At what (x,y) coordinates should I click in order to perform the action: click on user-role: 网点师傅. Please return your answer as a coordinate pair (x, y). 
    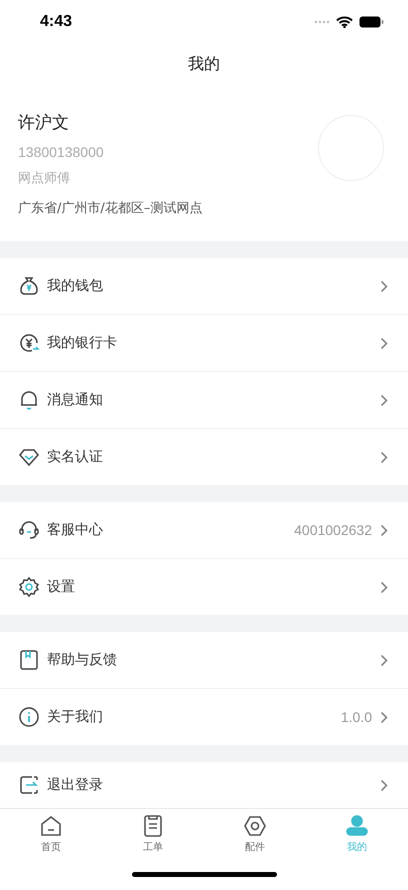
    Looking at the image, I should click on (44, 179).